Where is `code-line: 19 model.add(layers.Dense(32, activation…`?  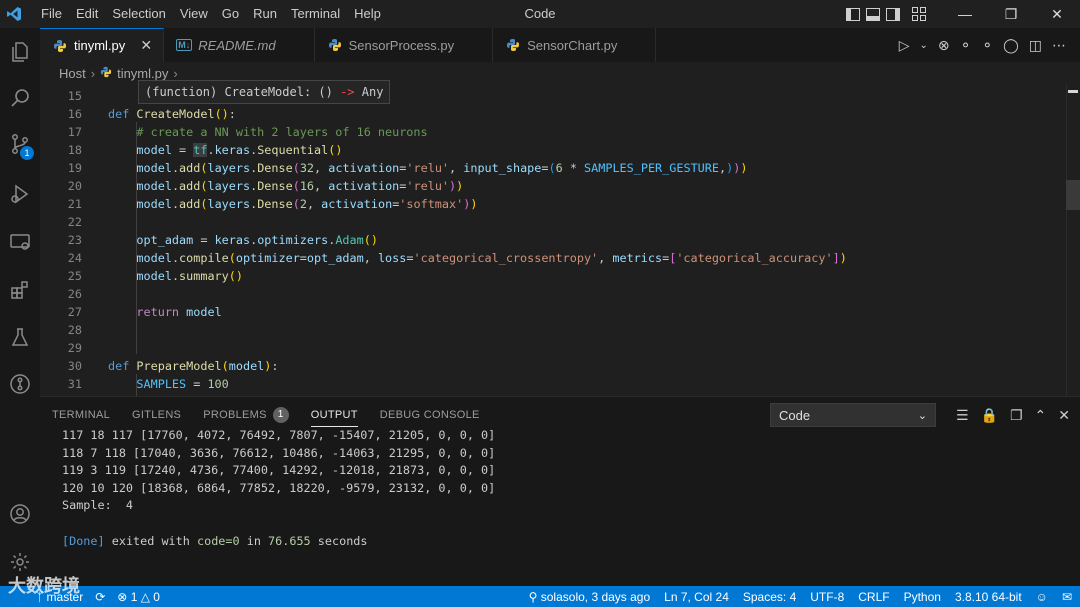
code-line: 19 model.add(layers.Dense(32, activation… is located at coordinates (407, 168).